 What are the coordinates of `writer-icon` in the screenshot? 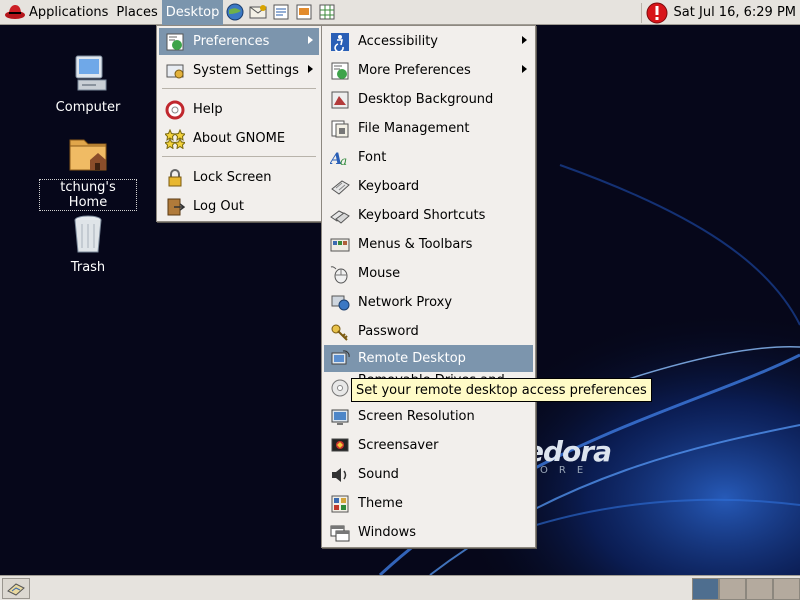 It's located at (281, 12).